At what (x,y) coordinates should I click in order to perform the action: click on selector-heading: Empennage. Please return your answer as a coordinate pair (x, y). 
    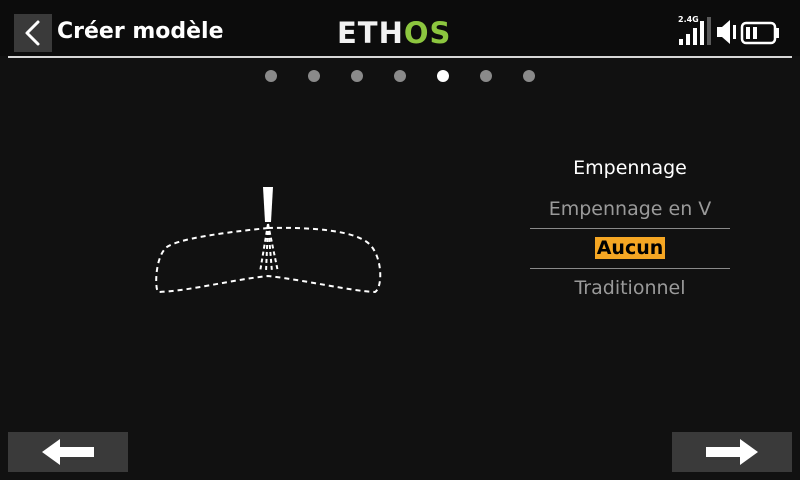
    Looking at the image, I should click on (630, 168).